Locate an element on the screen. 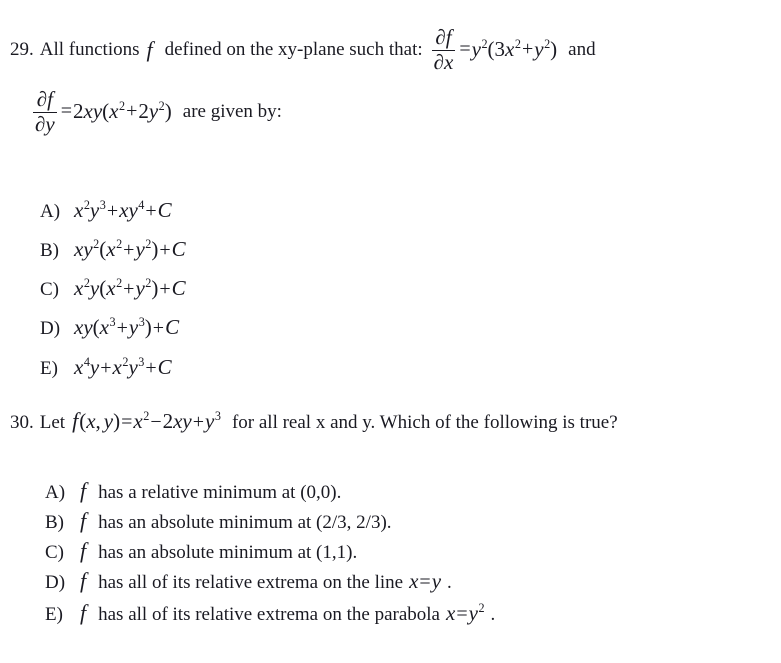 Image resolution: width=781 pixels, height=663 pixels. option-d-equation: x=y is located at coordinates (425, 581).